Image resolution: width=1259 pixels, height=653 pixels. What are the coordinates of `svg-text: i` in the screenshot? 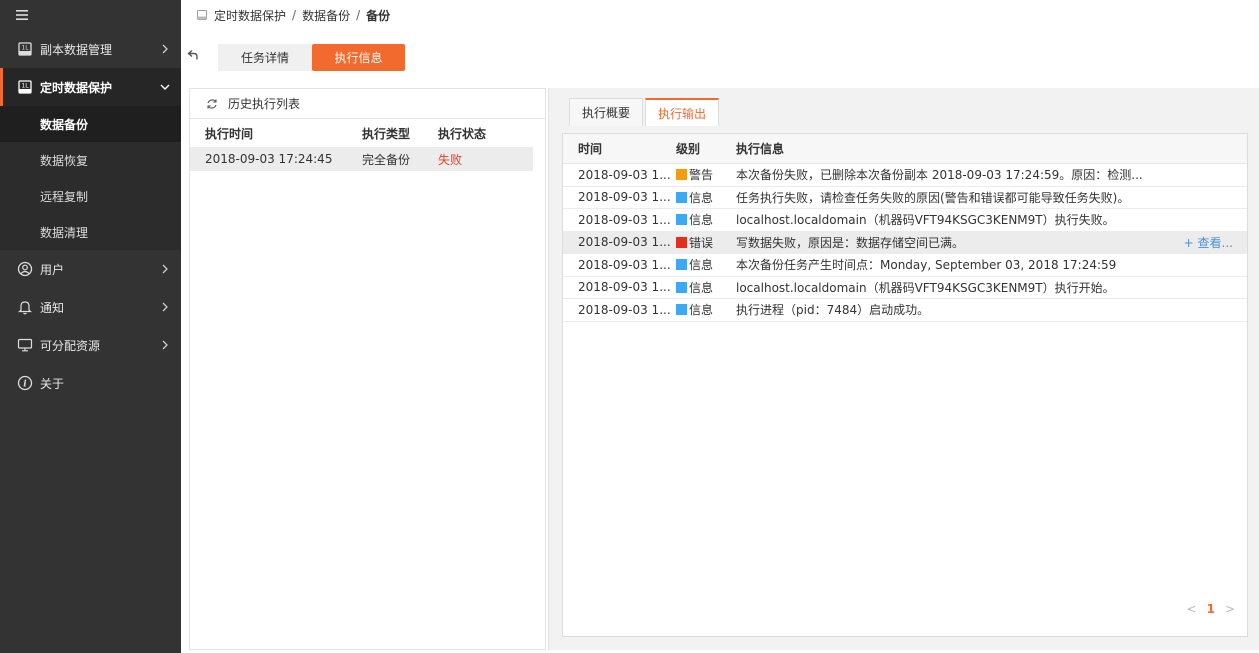 It's located at (25, 385).